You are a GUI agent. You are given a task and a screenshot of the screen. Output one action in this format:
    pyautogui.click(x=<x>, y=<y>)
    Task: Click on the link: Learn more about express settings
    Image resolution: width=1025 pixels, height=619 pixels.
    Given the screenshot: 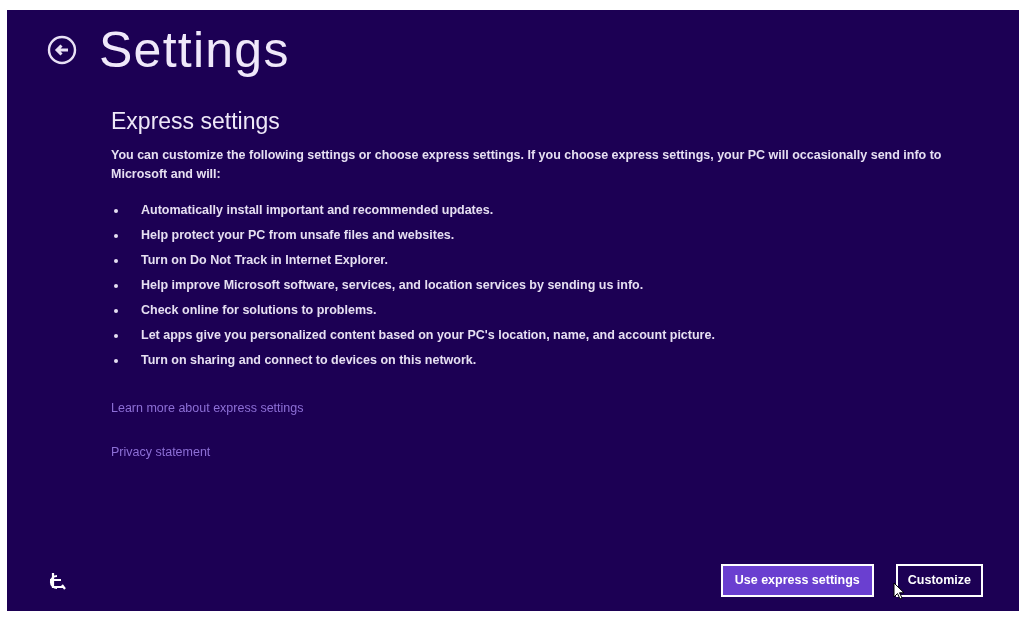 What is the action you would take?
    pyautogui.click(x=207, y=408)
    